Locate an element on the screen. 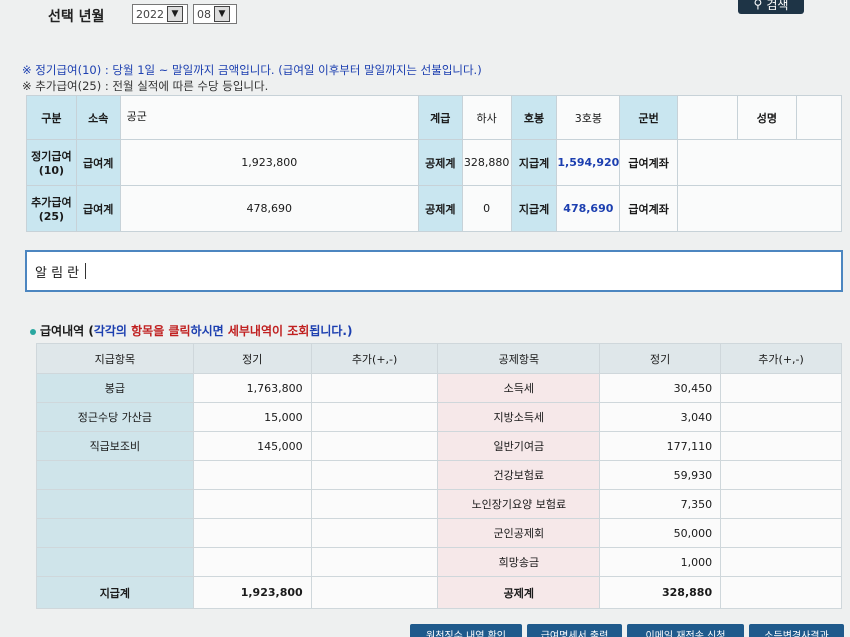 The image size is (850, 637). deduct-item-name: 지방소득세 is located at coordinates (519, 417).